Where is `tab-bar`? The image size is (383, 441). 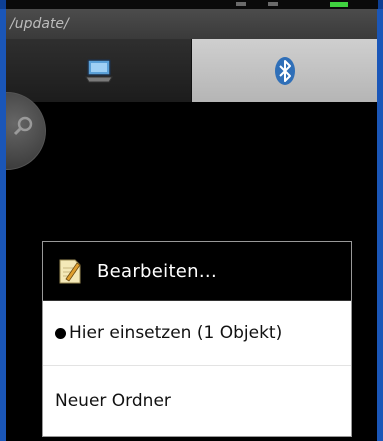 tab-bar is located at coordinates (191, 70).